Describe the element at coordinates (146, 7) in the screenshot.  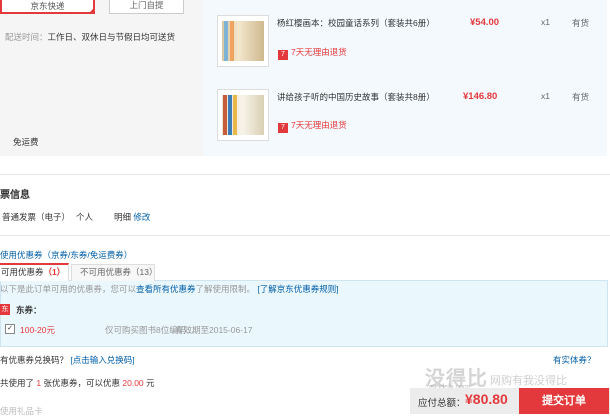
I see `shipping-tab-self-pickup: 上门自提` at that location.